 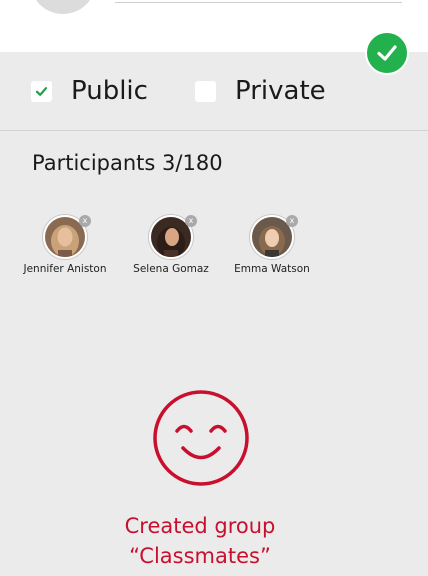 I want to click on participant-name: Jennifer Aniston, so click(x=65, y=269).